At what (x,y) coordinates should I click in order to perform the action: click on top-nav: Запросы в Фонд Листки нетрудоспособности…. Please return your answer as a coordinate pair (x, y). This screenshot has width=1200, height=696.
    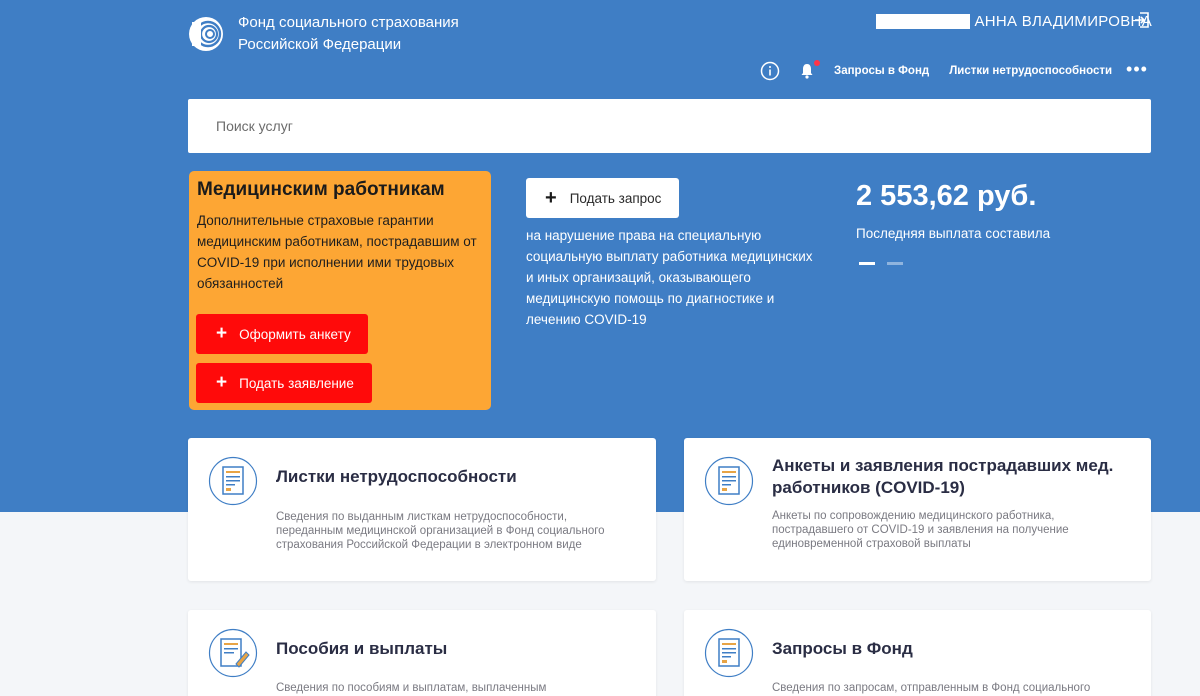
    Looking at the image, I should click on (954, 71).